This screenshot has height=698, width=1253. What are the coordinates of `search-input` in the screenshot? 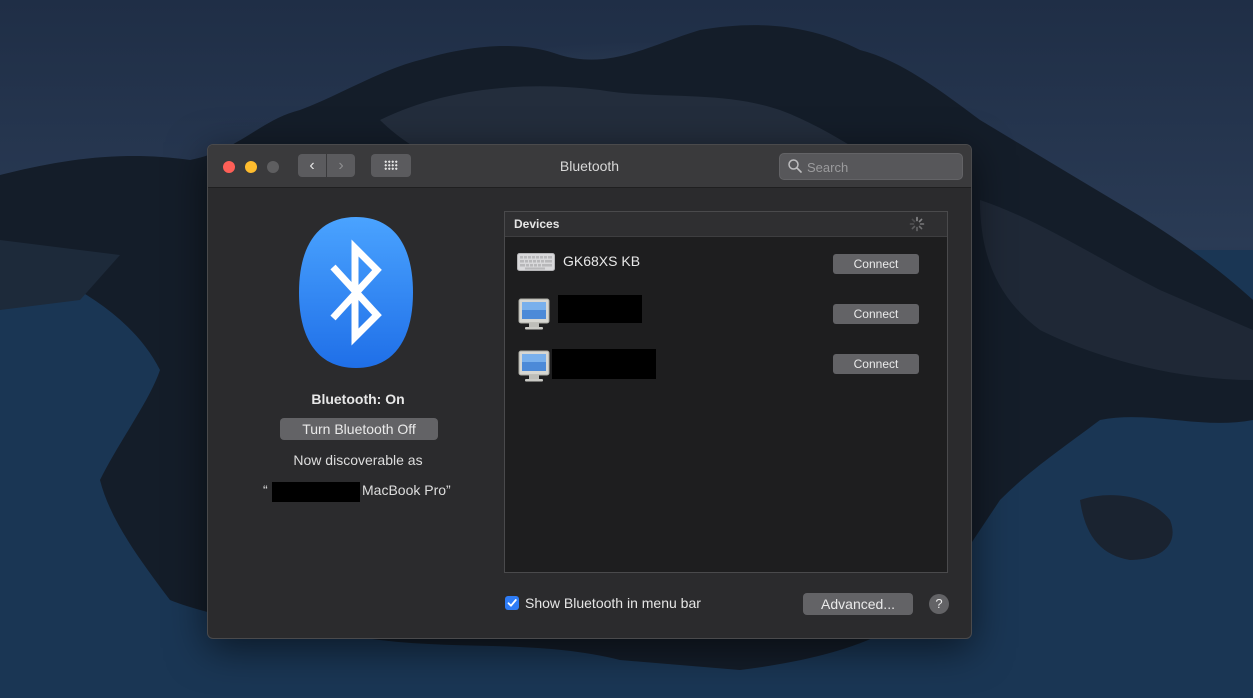 It's located at (882, 167).